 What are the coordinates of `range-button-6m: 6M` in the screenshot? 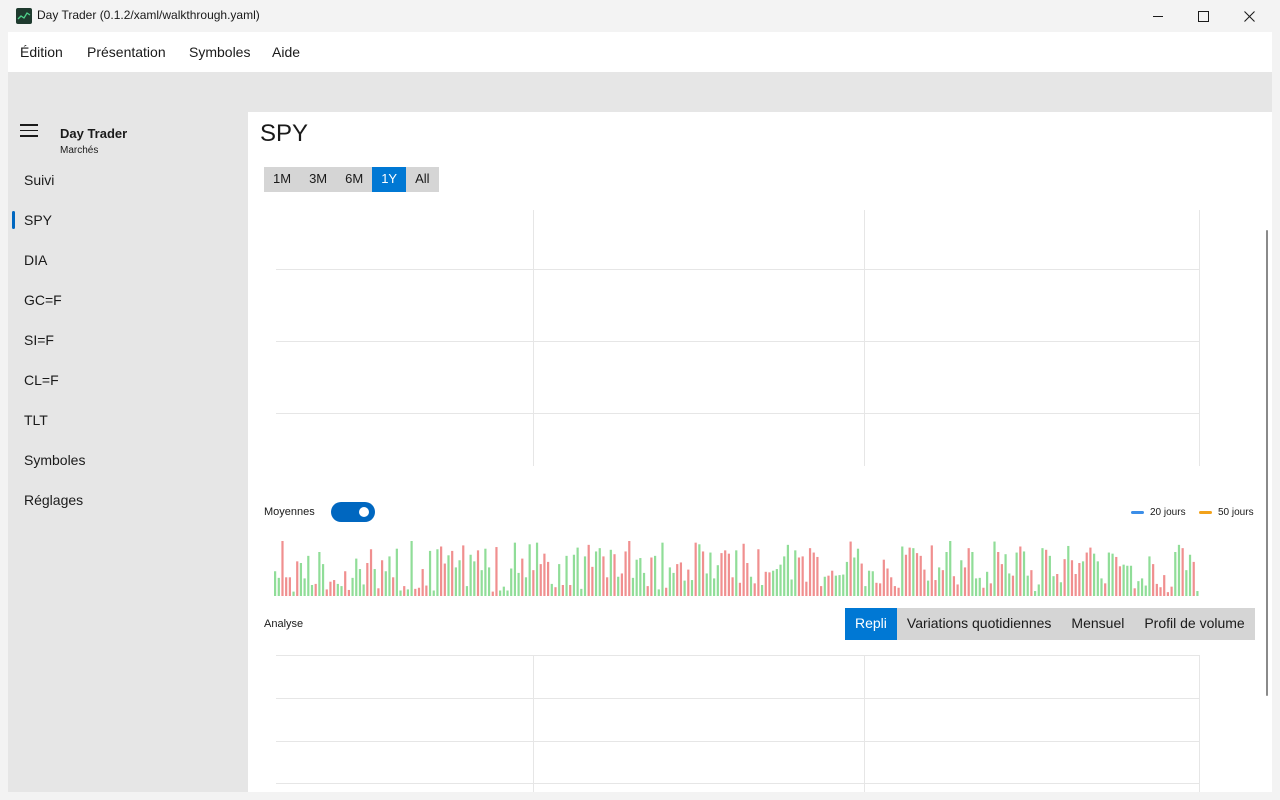 It's located at (354, 179).